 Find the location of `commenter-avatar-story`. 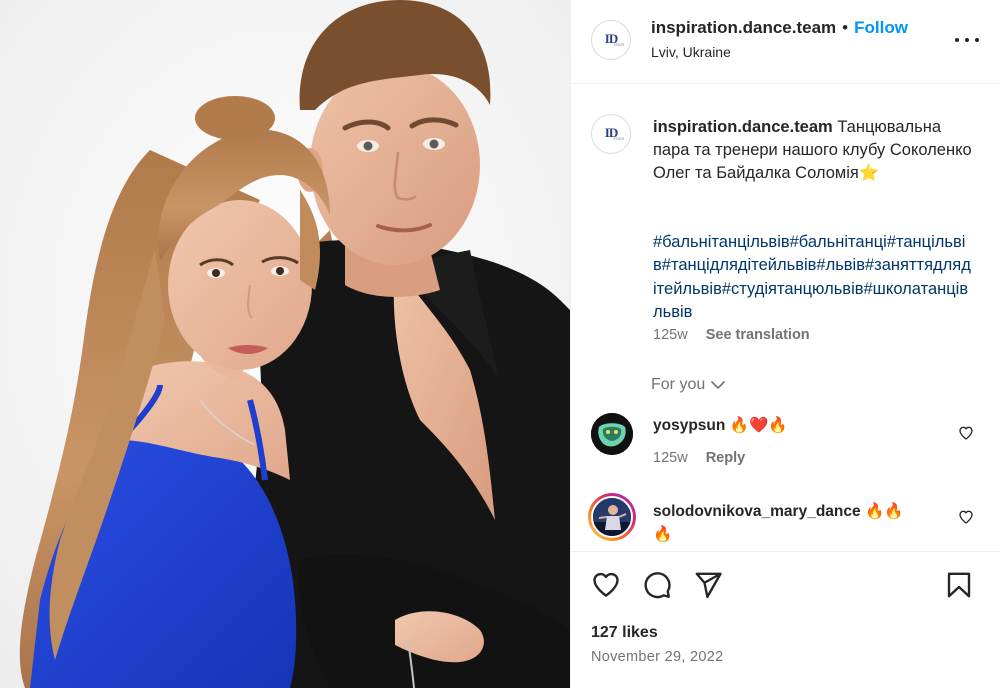

commenter-avatar-story is located at coordinates (612, 517).